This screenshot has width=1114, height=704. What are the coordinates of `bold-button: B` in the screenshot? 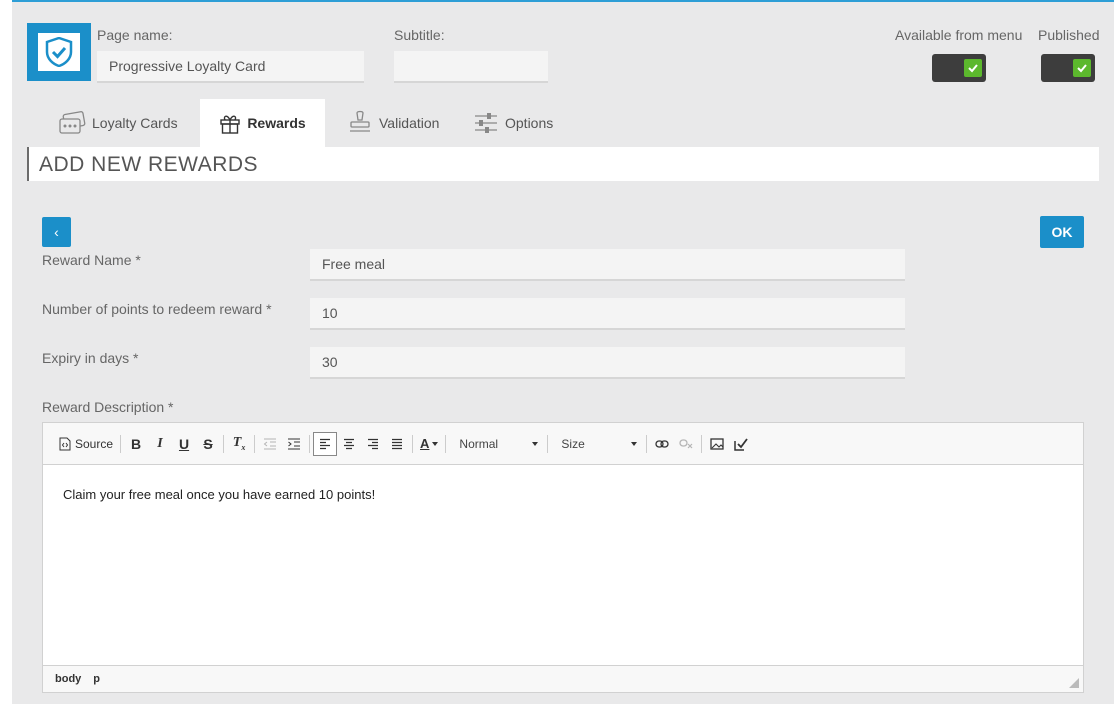 It's located at (136, 444).